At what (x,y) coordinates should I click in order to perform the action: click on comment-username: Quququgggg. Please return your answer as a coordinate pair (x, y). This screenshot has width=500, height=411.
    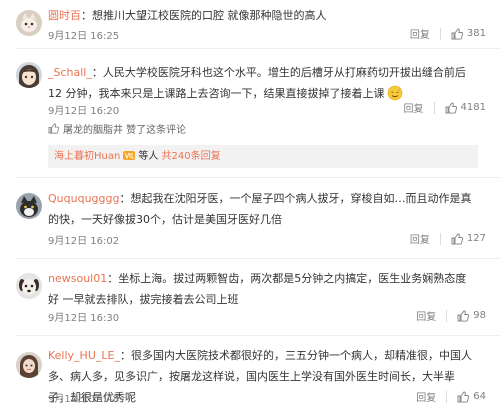
    Looking at the image, I should click on (83, 198).